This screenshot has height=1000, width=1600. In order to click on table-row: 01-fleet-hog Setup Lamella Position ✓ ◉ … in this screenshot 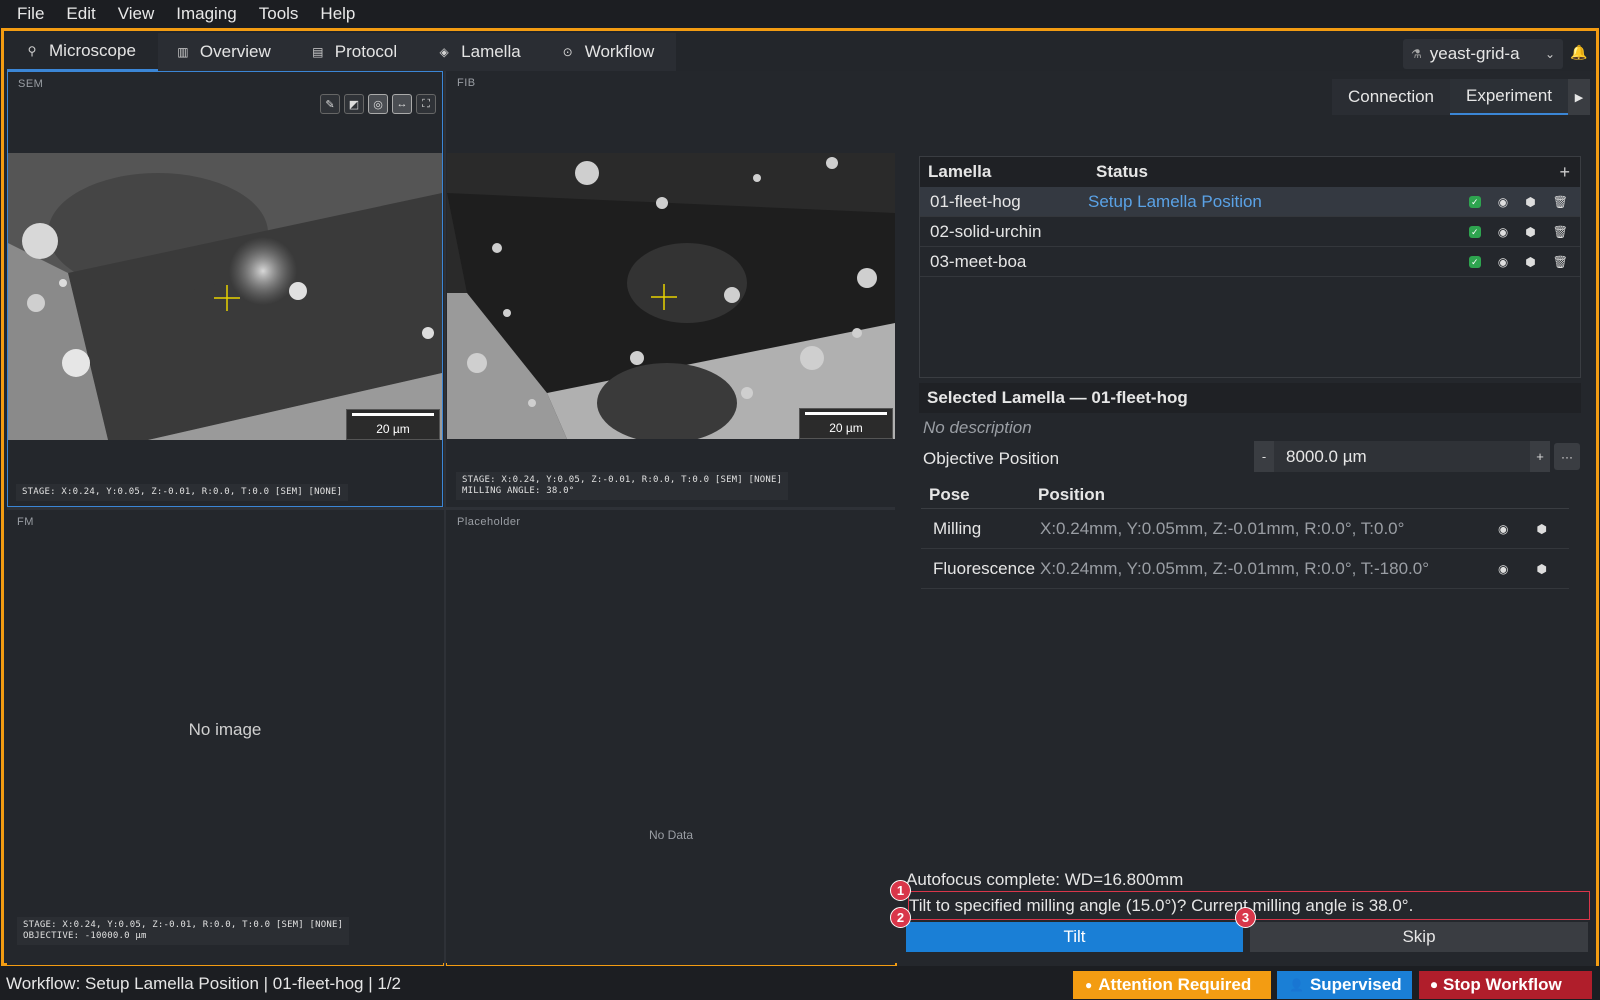, I will do `click(1250, 202)`.